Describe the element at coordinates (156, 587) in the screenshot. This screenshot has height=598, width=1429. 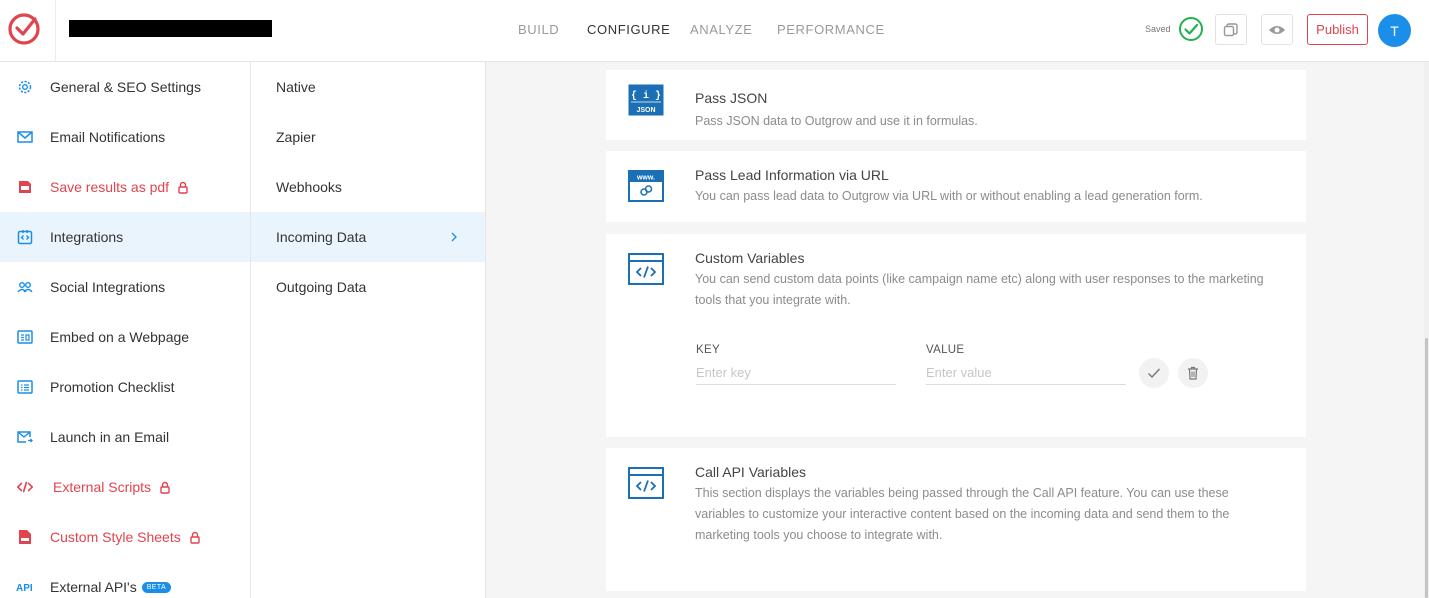
I see `beta-badge: BETA` at that location.